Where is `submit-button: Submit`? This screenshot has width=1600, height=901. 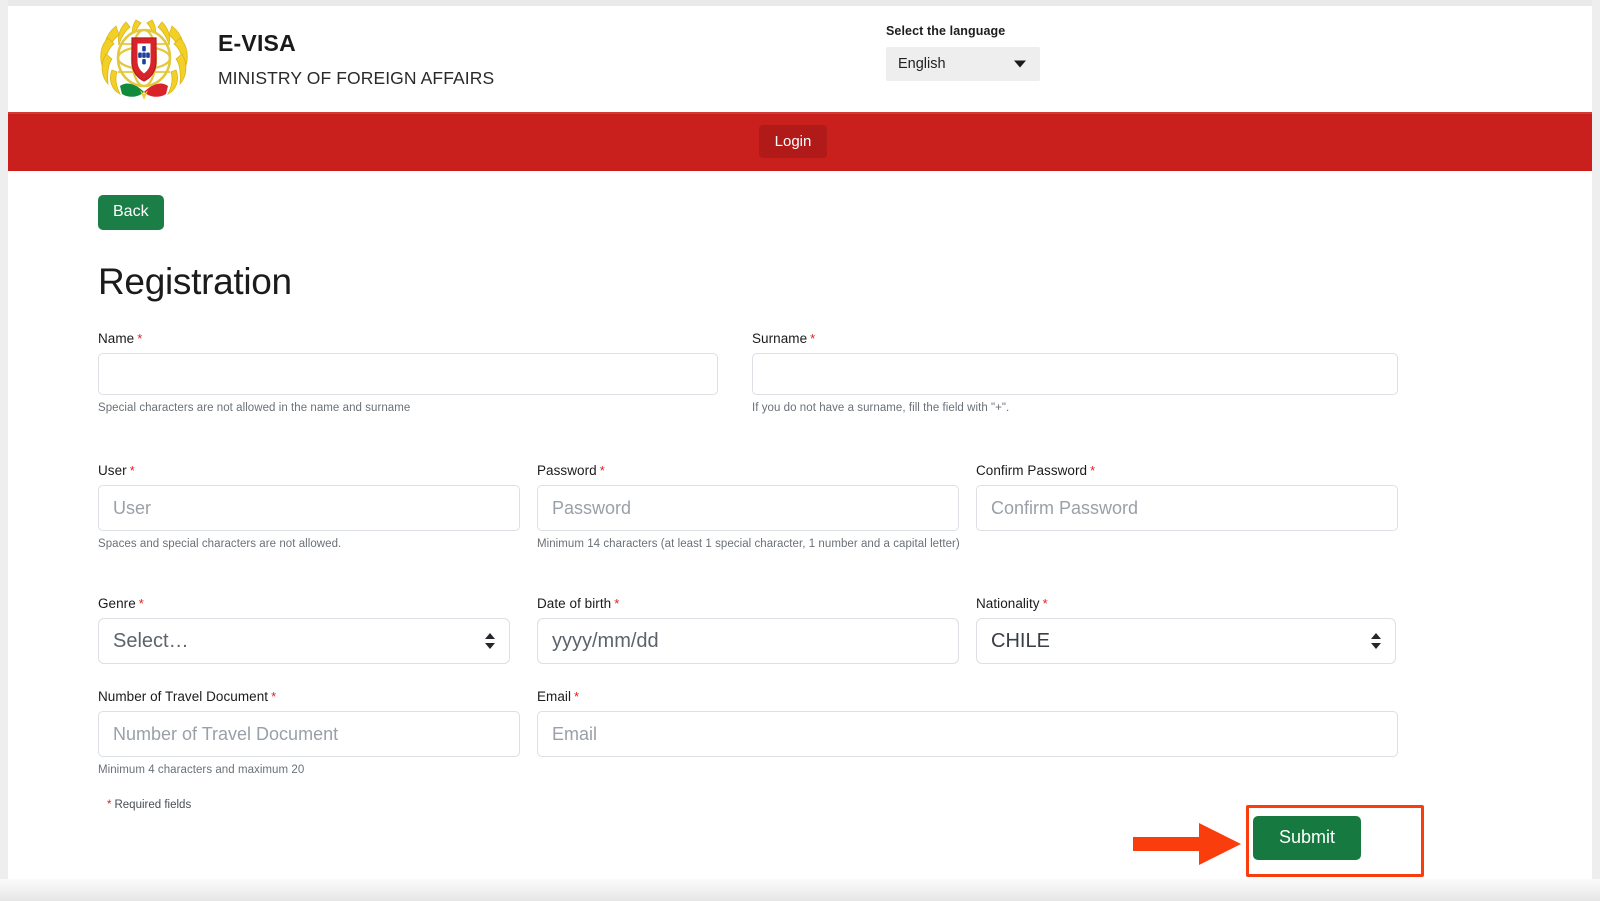 submit-button: Submit is located at coordinates (1307, 838).